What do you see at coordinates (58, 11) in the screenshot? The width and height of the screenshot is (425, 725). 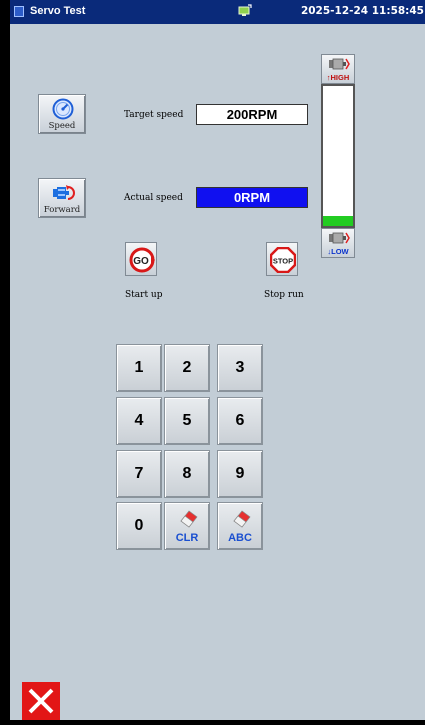 I see `window-title: Servo Test` at bounding box center [58, 11].